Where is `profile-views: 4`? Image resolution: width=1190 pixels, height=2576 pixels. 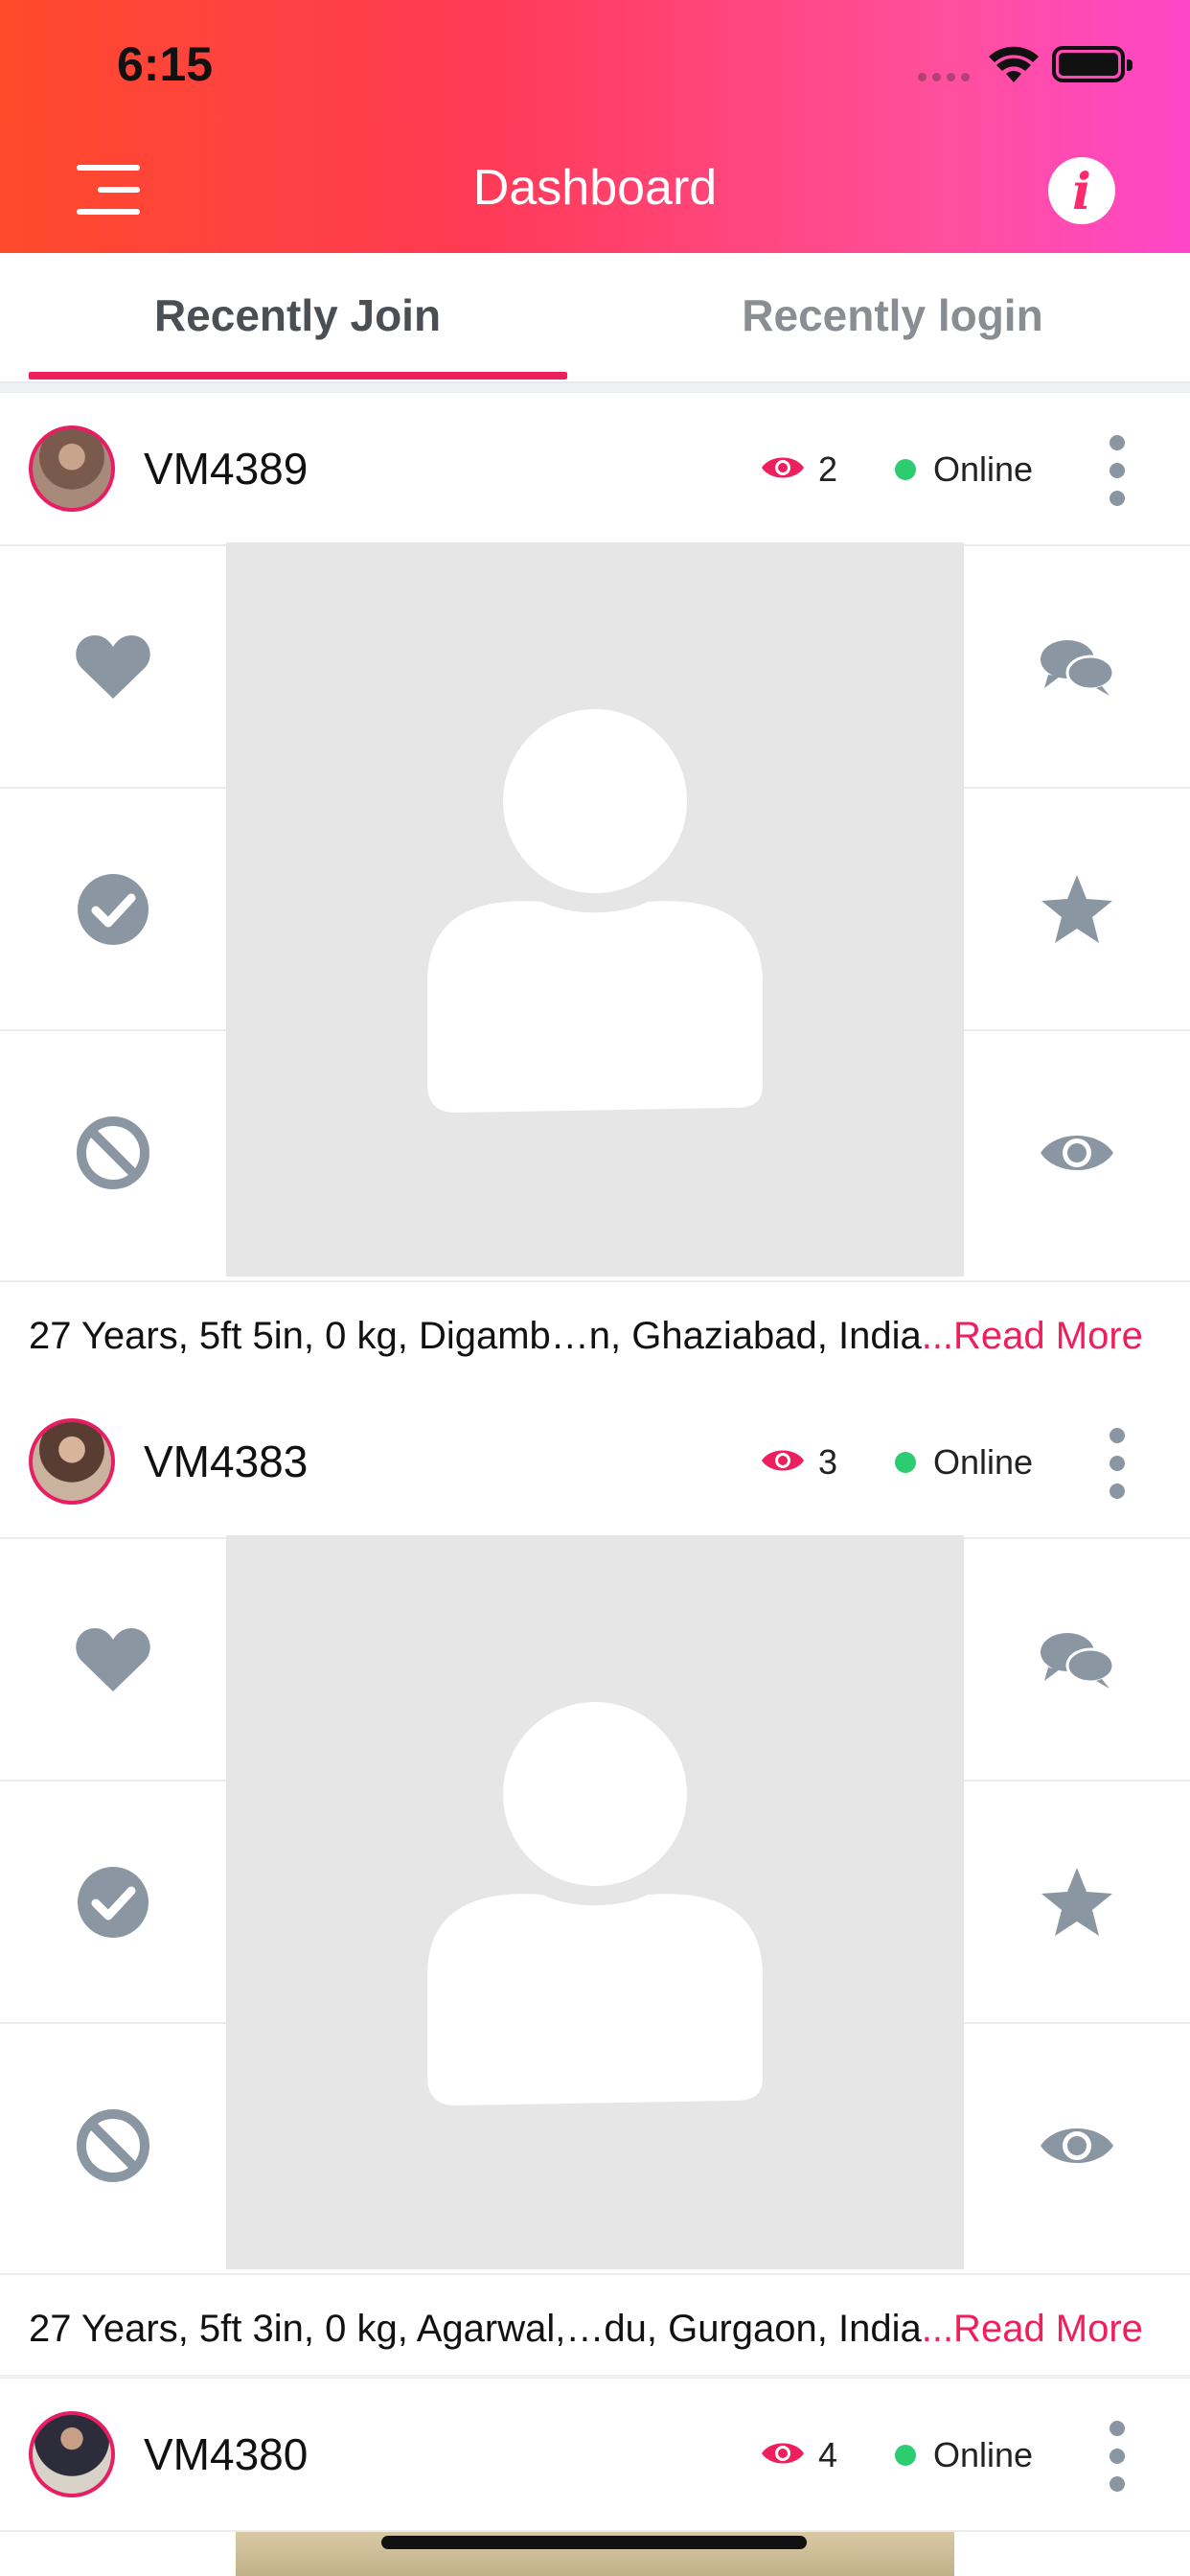 profile-views: 4 is located at coordinates (799, 2455).